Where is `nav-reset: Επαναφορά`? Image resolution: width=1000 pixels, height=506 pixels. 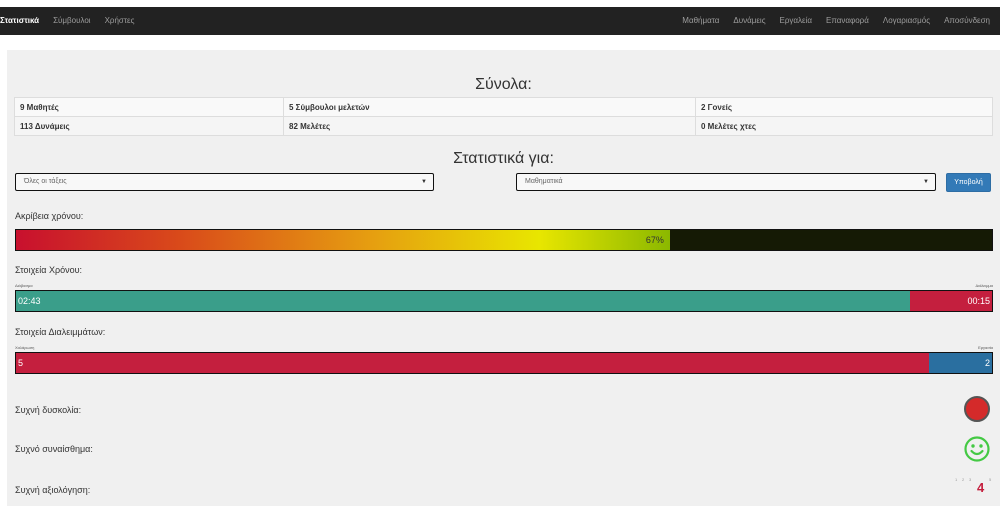
nav-reset: Επαναφορά is located at coordinates (847, 21).